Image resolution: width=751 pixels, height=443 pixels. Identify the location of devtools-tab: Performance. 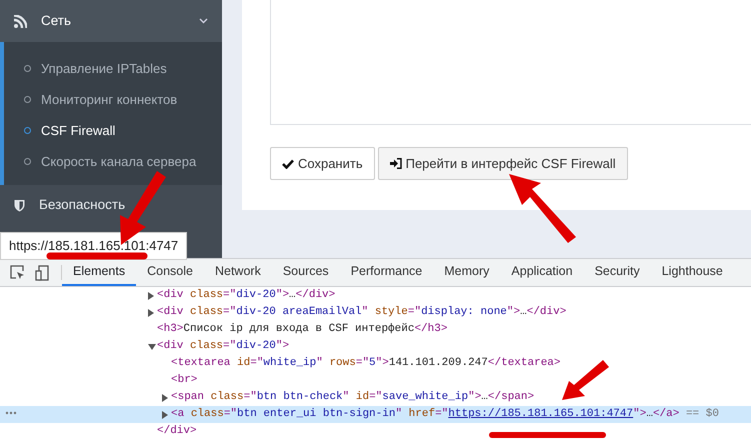
(387, 272).